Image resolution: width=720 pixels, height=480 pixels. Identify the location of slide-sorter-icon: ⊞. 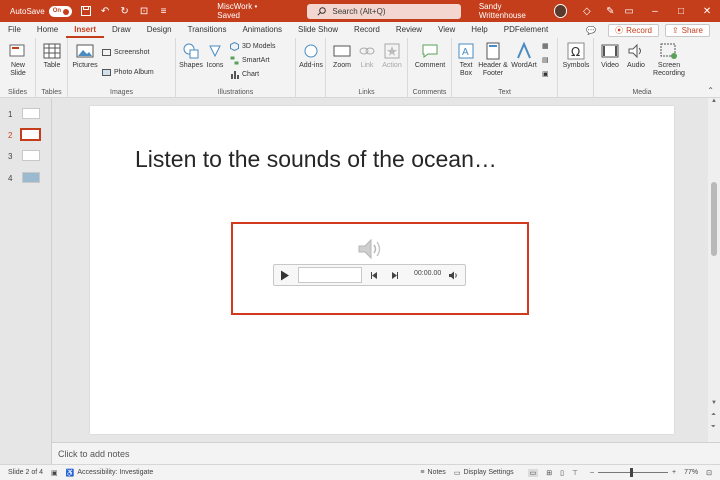
(549, 473).